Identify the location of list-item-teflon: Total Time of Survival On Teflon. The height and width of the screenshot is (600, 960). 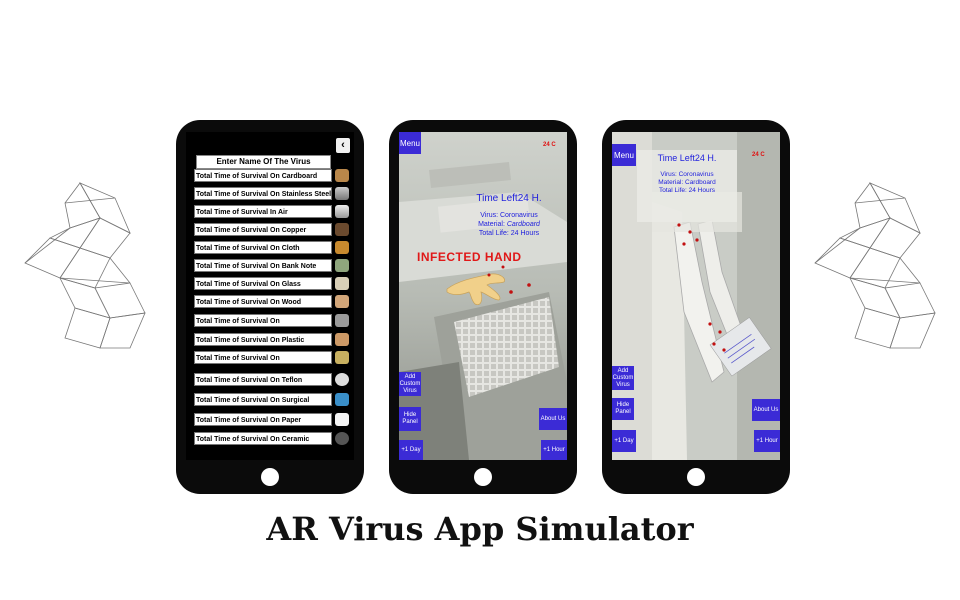
(263, 379).